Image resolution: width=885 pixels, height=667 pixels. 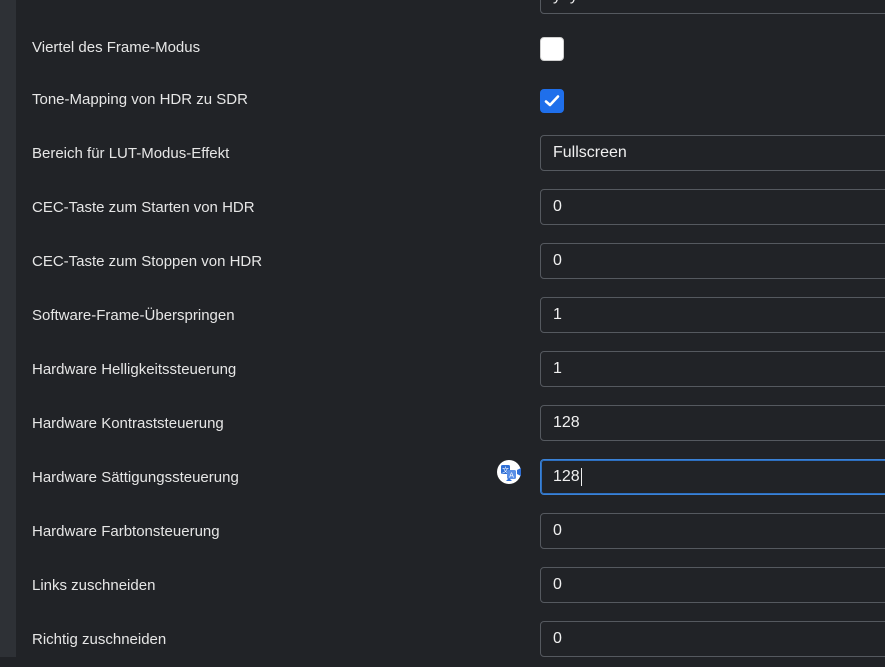 What do you see at coordinates (566, 476) in the screenshot?
I see `hw-saturation-value: 128` at bounding box center [566, 476].